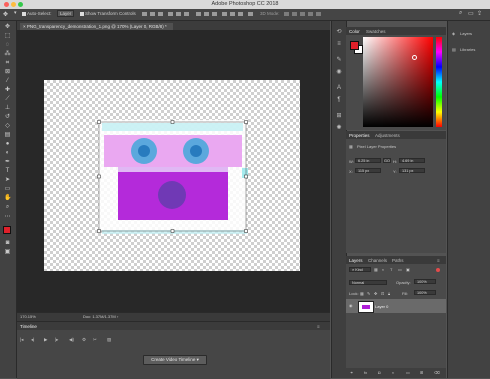 The width and height of the screenshot is (490, 379). What do you see at coordinates (66, 13) in the screenshot?
I see `auto-select-dropdown: Layer` at bounding box center [66, 13].